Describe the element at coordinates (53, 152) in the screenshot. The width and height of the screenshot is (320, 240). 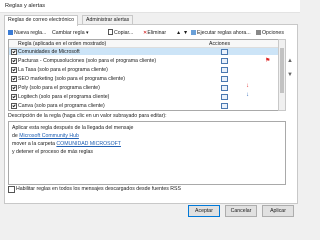
I see `description-line: y detener el proceso de más reglas` at that location.